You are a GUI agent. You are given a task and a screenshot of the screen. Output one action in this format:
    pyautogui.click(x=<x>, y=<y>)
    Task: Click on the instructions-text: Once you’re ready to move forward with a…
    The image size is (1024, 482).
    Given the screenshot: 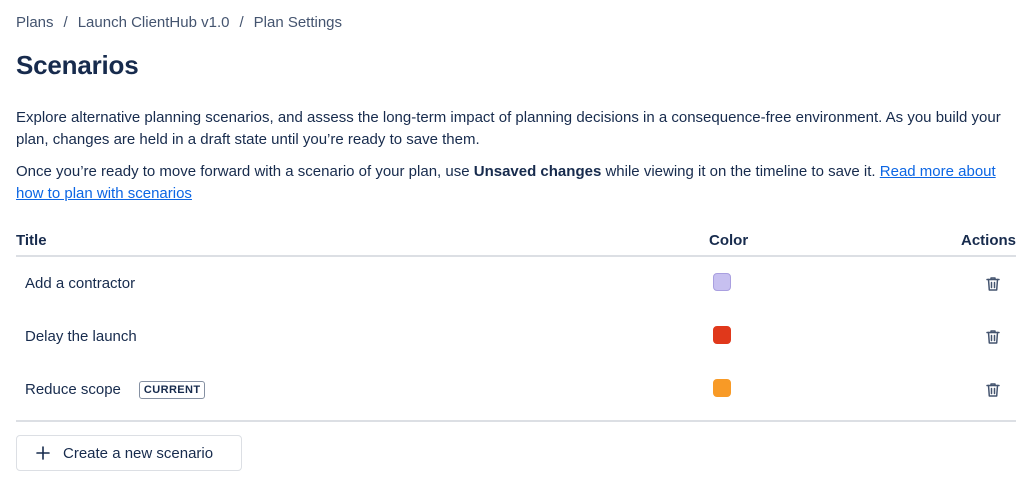 What is the action you would take?
    pyautogui.click(x=245, y=171)
    